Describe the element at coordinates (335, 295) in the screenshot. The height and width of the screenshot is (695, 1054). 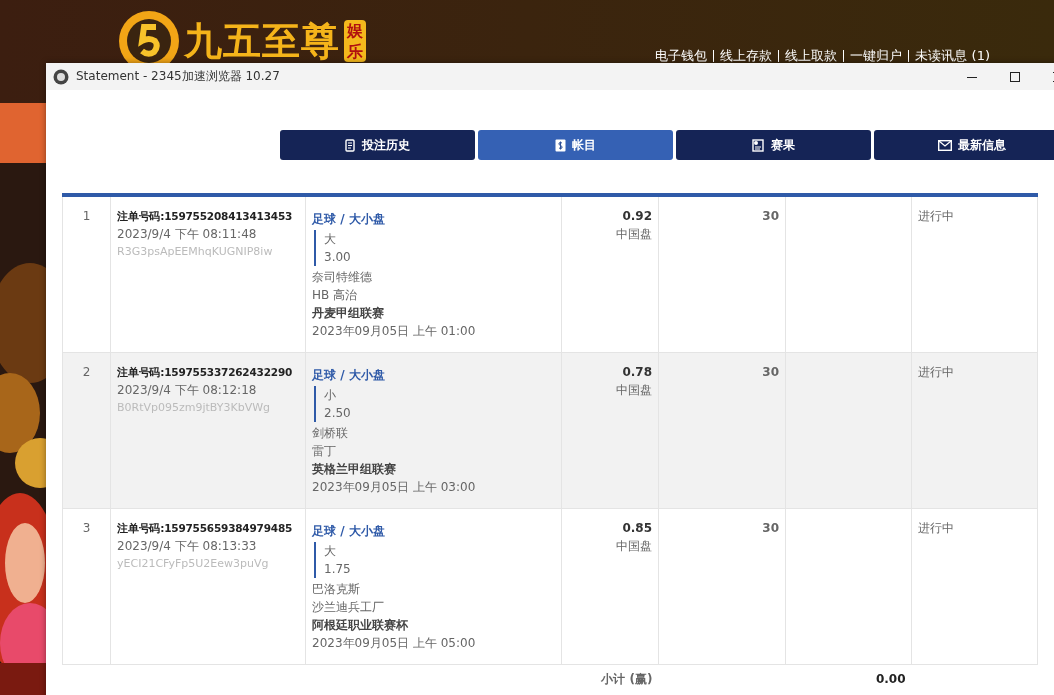
I see `away-team: HB 高治` at that location.